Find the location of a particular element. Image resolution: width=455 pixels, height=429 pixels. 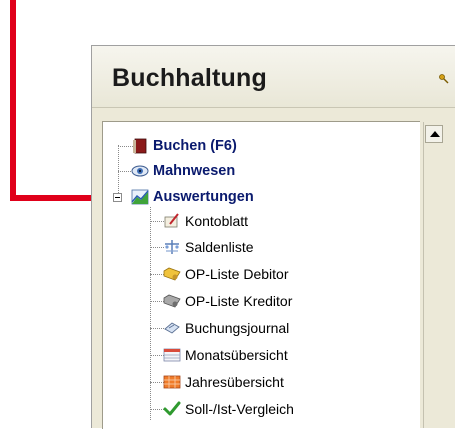

book-icon is located at coordinates (140, 146).